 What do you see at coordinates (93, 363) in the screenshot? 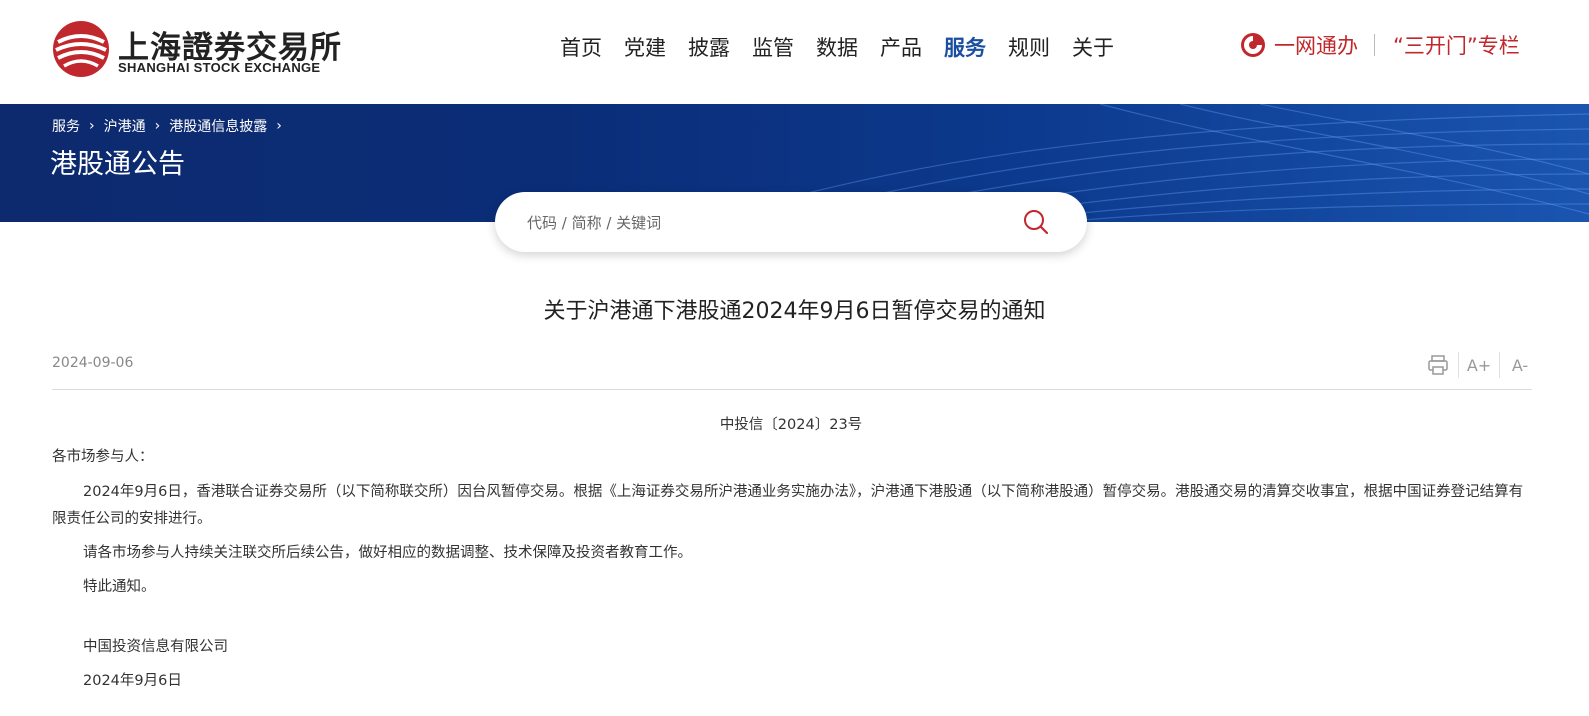
I see `article-date: 2024-09-06` at bounding box center [93, 363].